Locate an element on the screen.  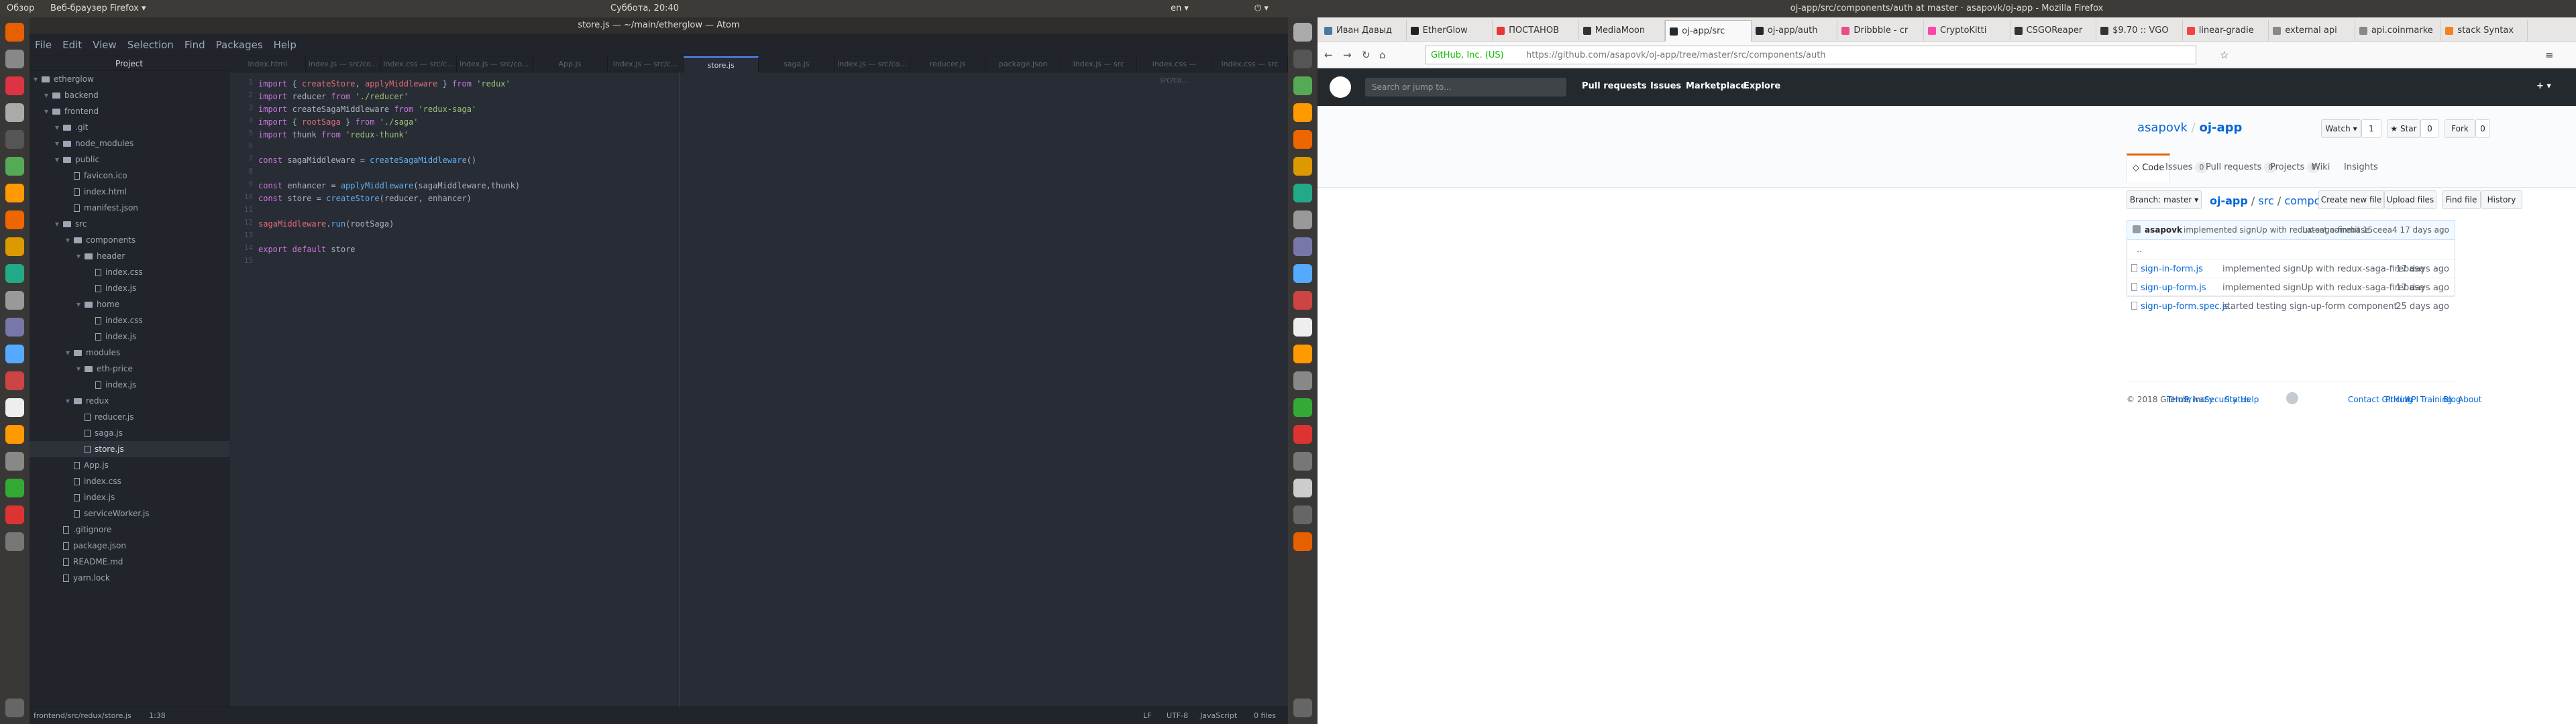
menu-selection: Selection is located at coordinates (150, 42).